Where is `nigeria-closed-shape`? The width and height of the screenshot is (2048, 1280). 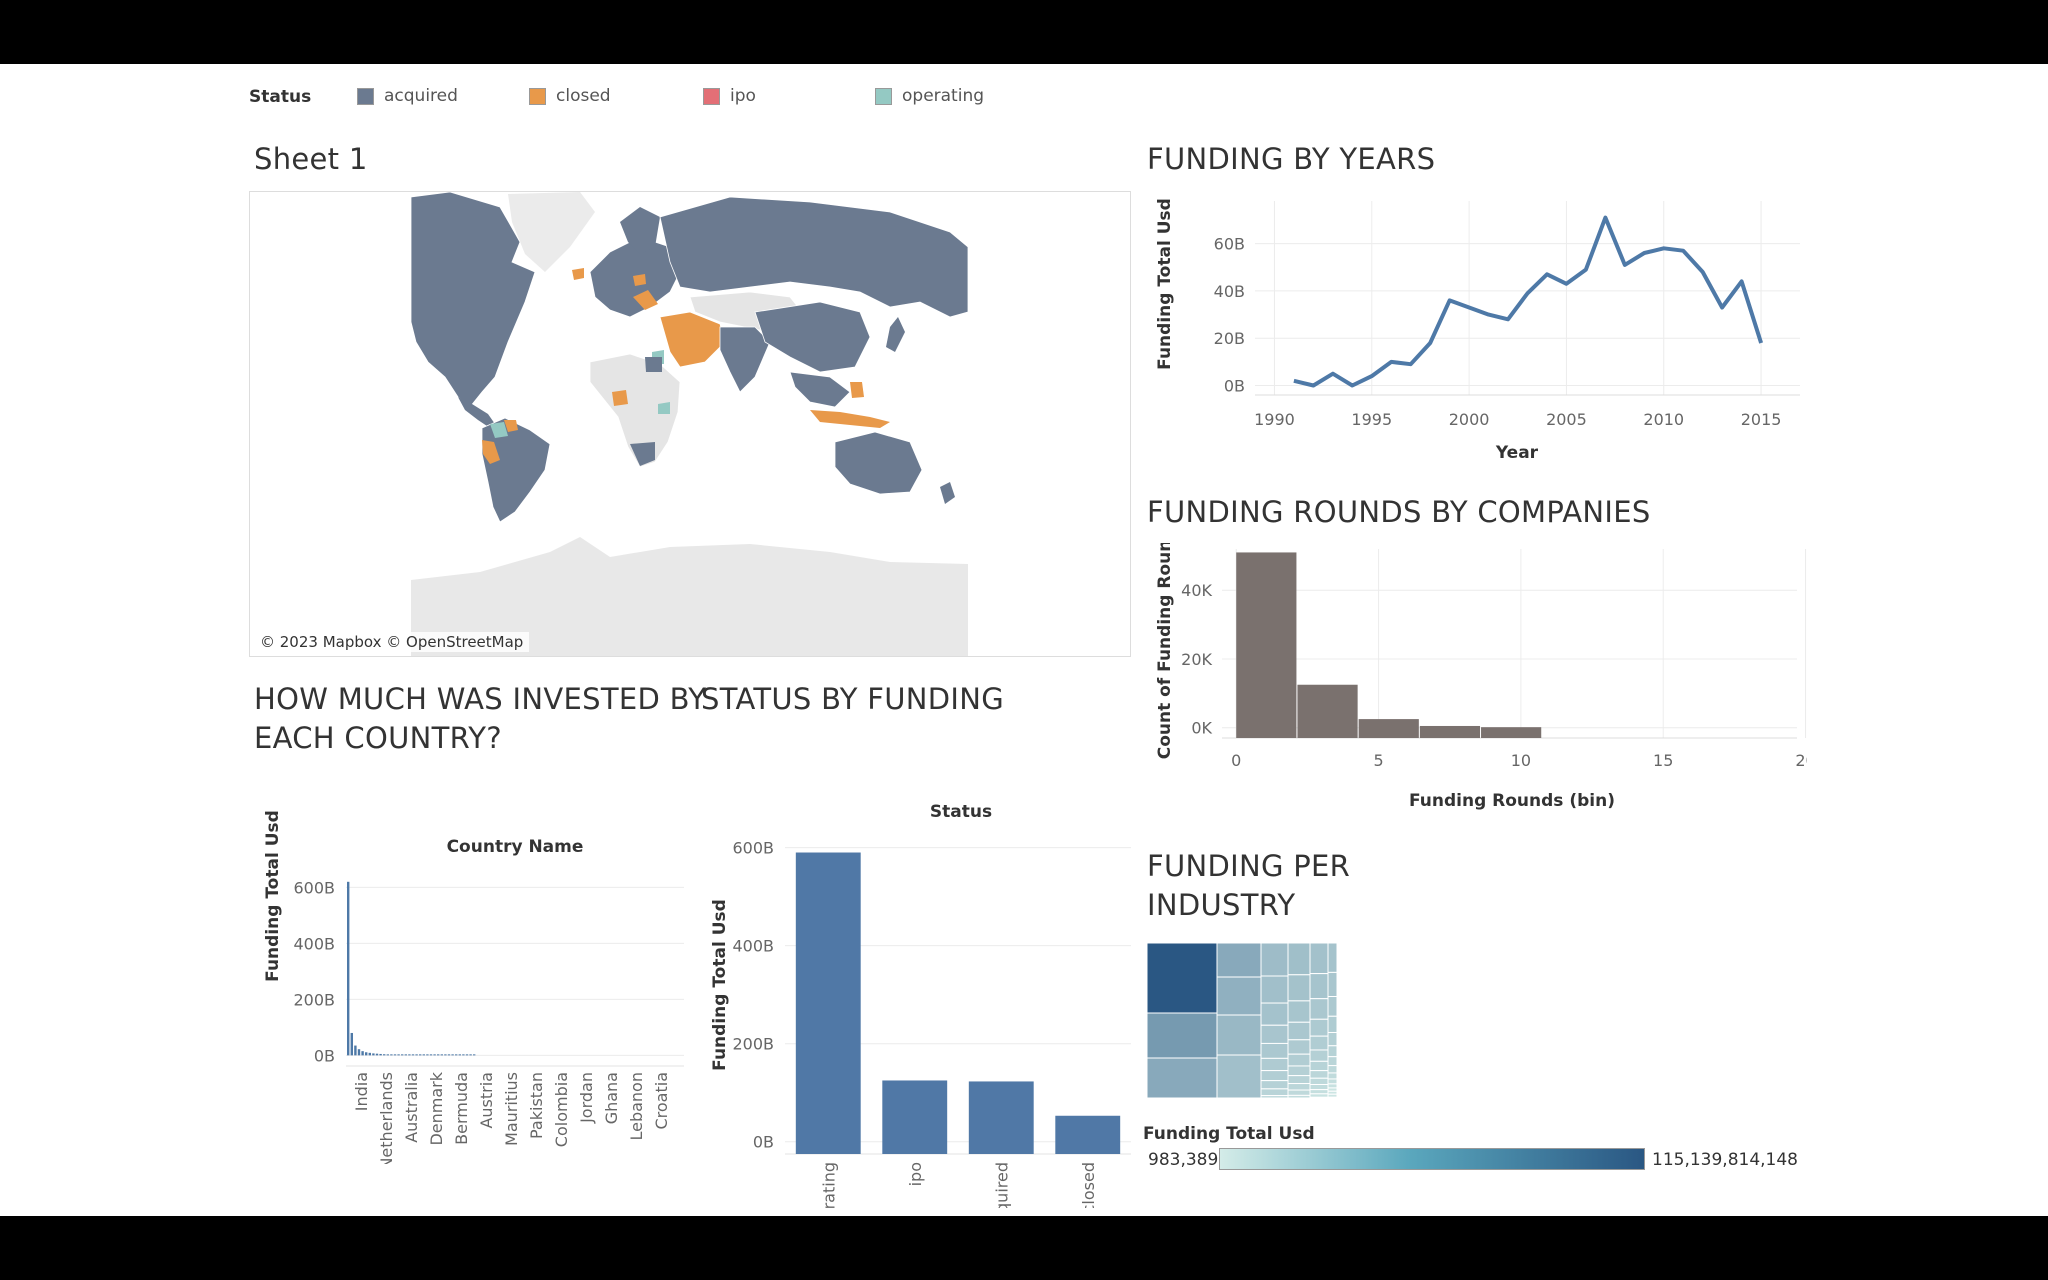 nigeria-closed-shape is located at coordinates (620, 398).